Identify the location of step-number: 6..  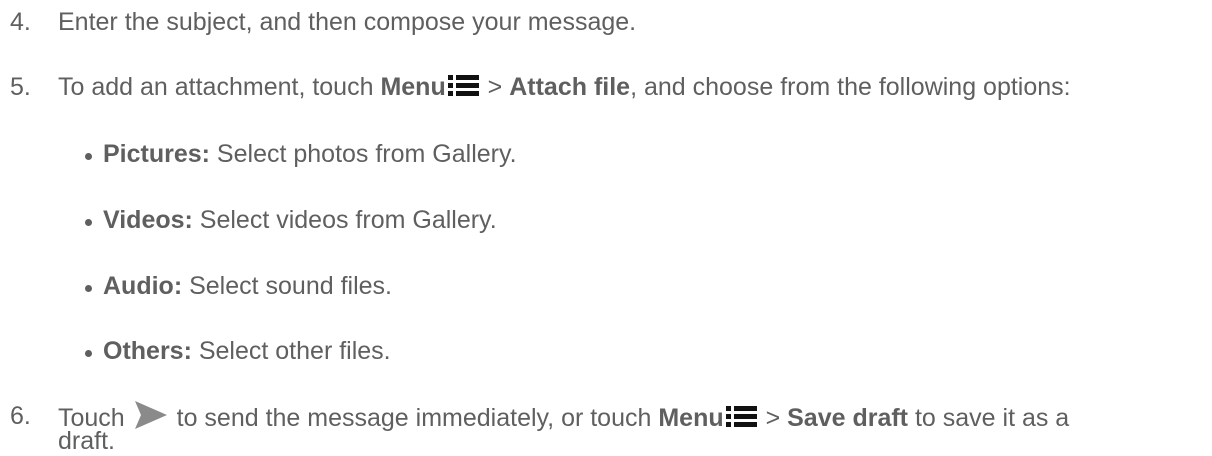
(20, 416).